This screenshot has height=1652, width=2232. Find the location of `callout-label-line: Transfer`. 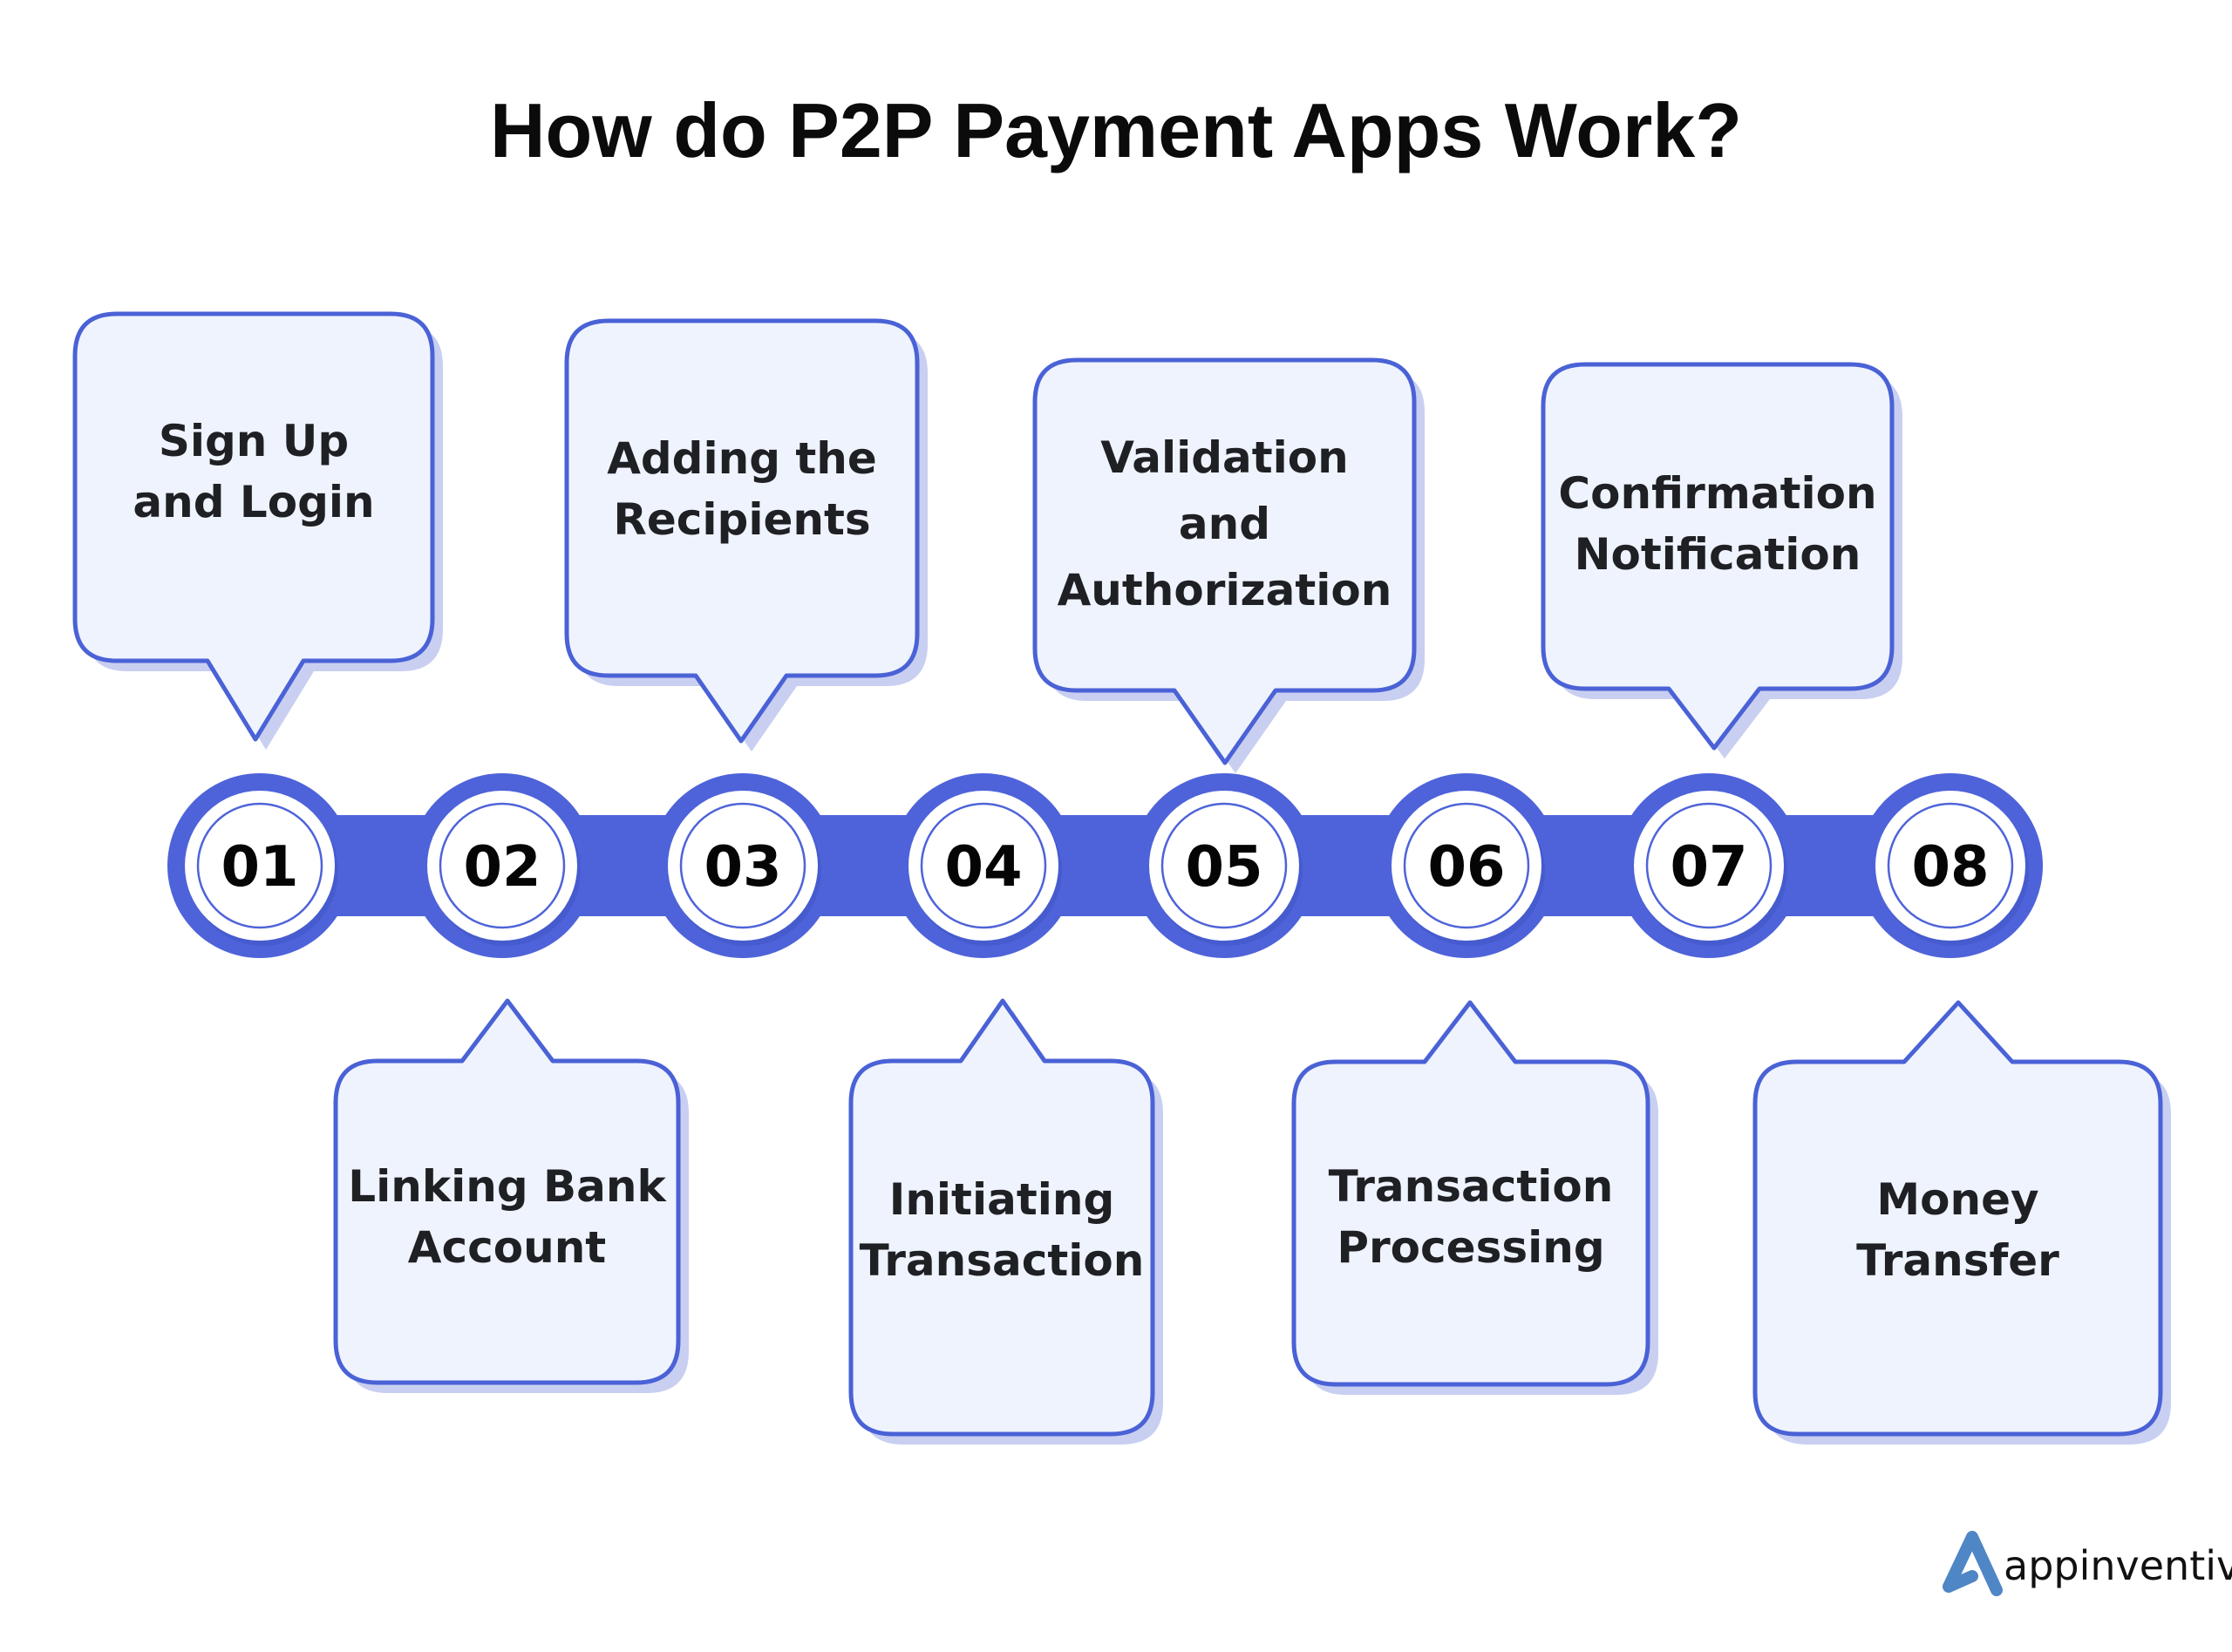

callout-label-line: Transfer is located at coordinates (1957, 1260).